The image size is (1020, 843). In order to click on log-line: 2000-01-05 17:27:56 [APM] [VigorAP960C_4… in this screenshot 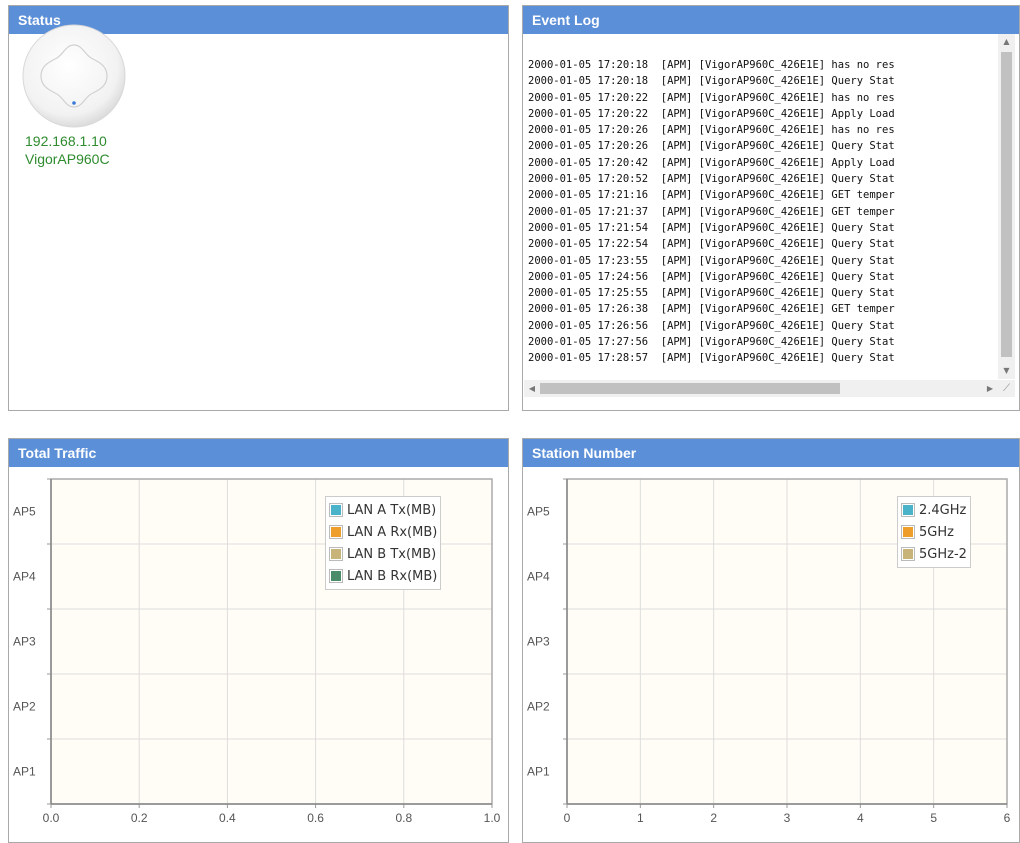, I will do `click(711, 342)`.